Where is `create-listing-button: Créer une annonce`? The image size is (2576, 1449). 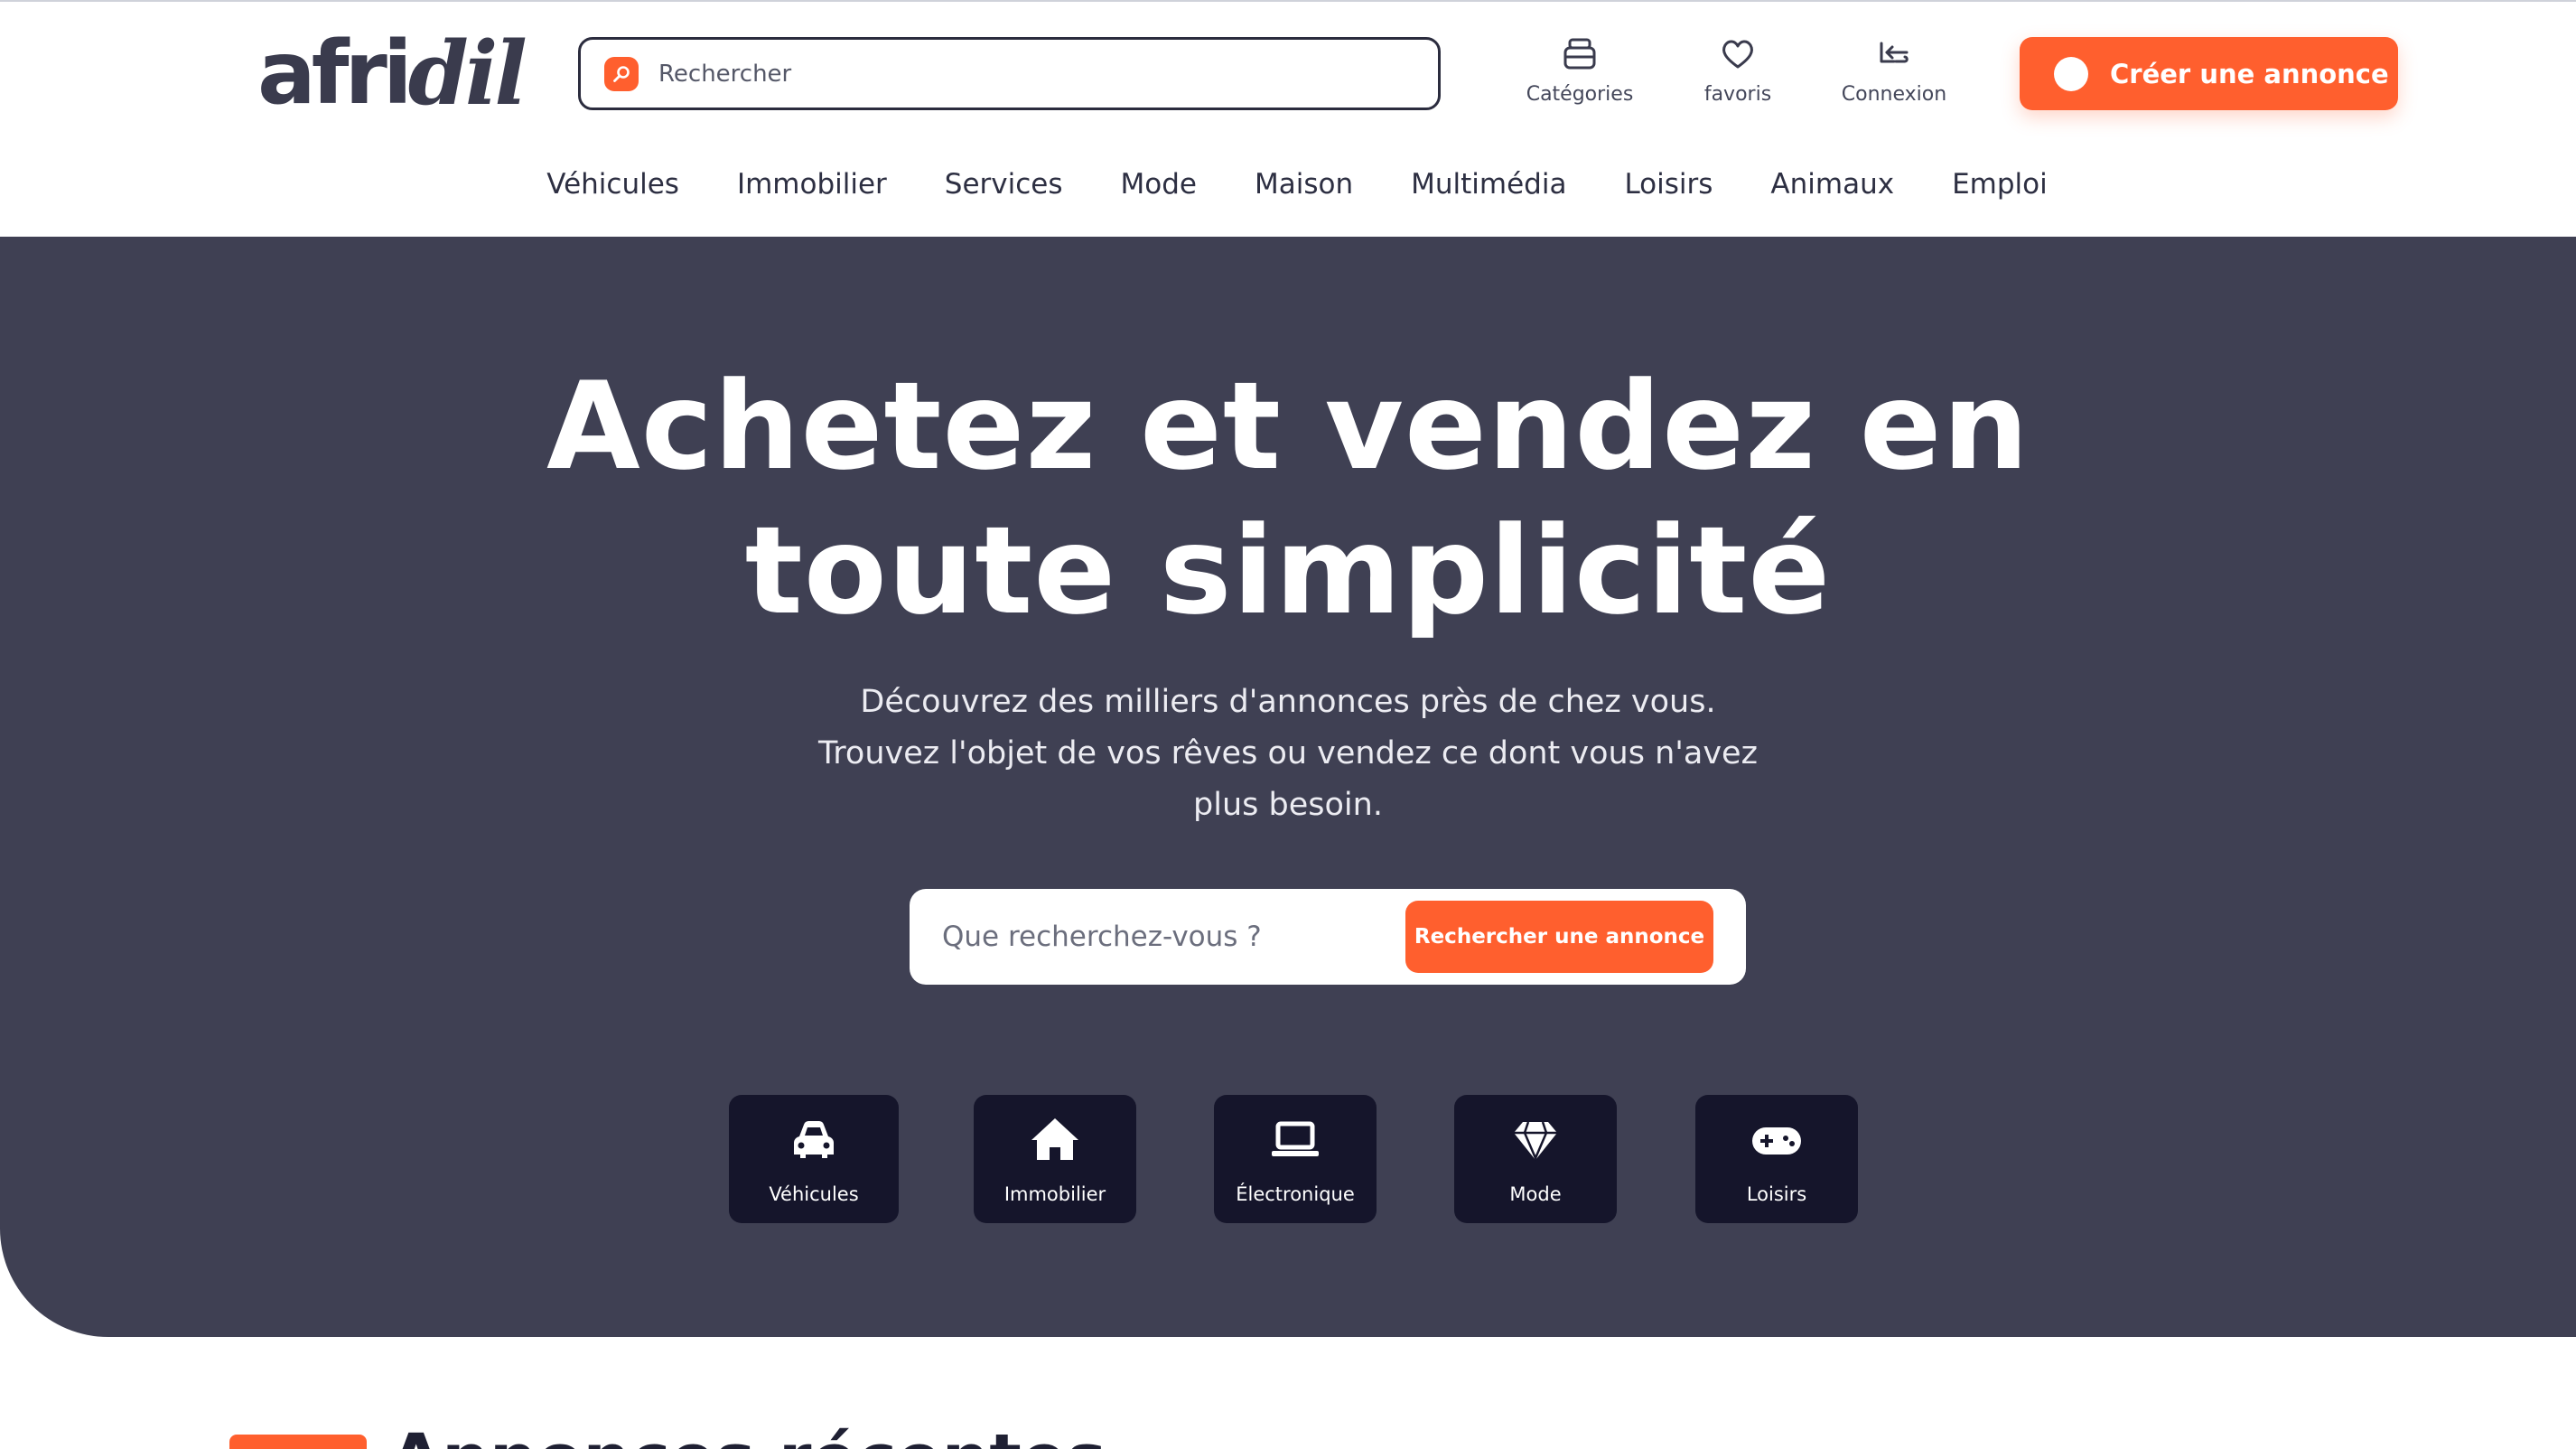 create-listing-button: Créer une annonce is located at coordinates (2209, 73).